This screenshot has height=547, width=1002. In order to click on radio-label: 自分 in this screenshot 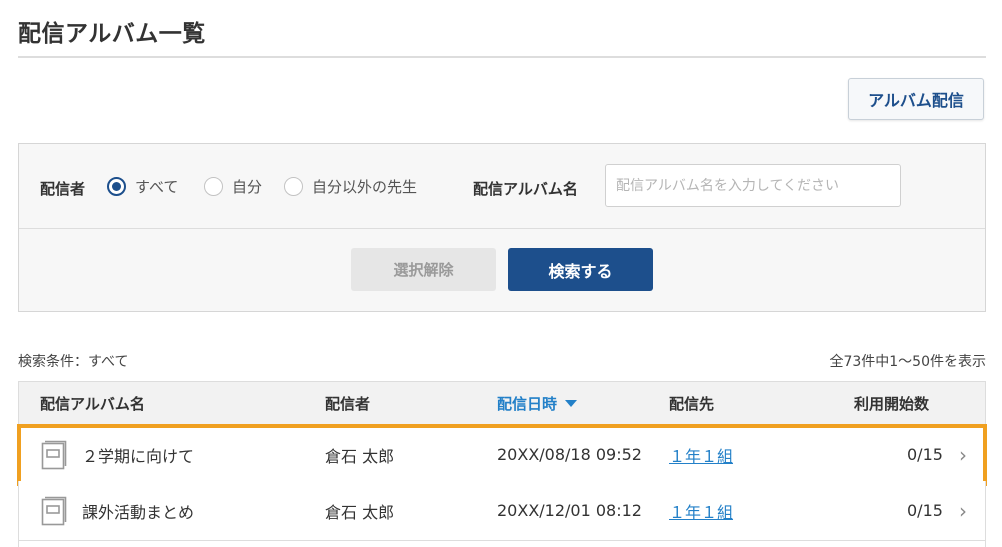, I will do `click(247, 187)`.